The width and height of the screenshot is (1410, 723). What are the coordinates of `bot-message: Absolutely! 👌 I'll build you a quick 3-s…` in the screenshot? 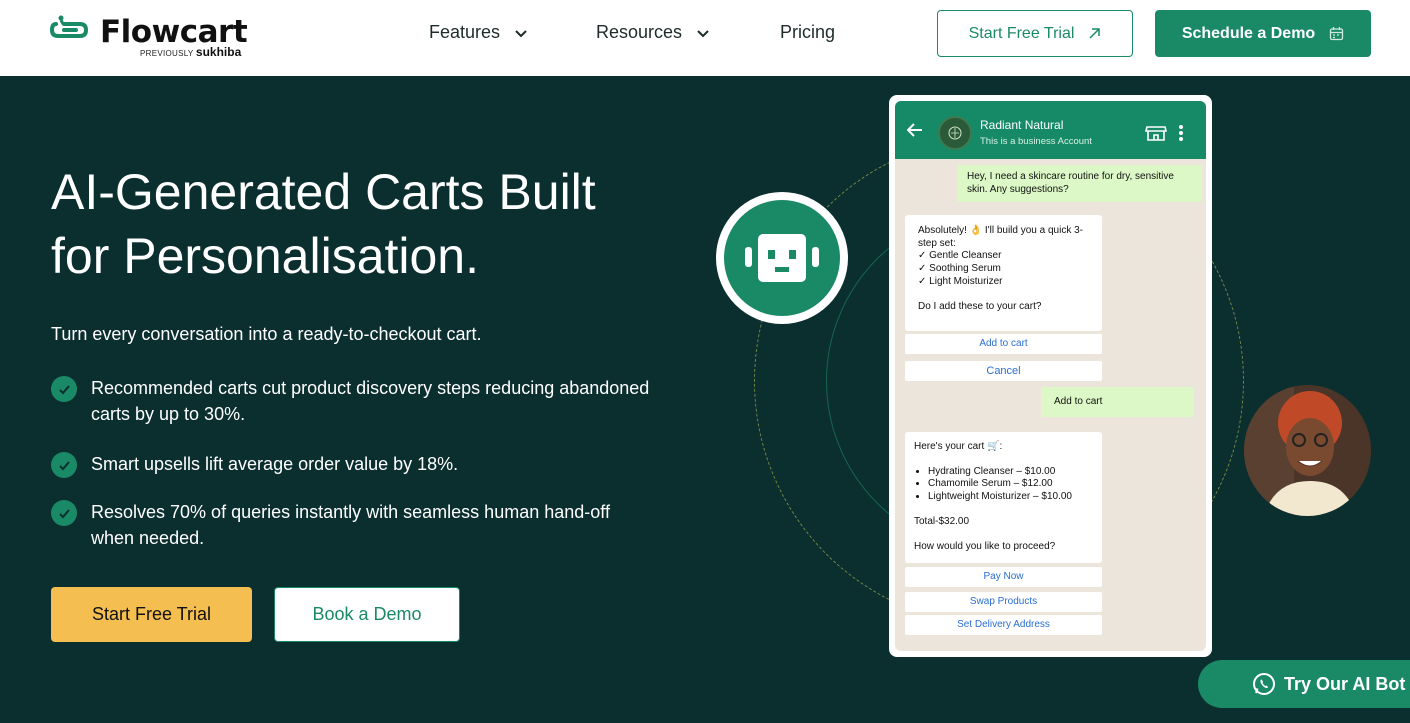 It's located at (1003, 273).